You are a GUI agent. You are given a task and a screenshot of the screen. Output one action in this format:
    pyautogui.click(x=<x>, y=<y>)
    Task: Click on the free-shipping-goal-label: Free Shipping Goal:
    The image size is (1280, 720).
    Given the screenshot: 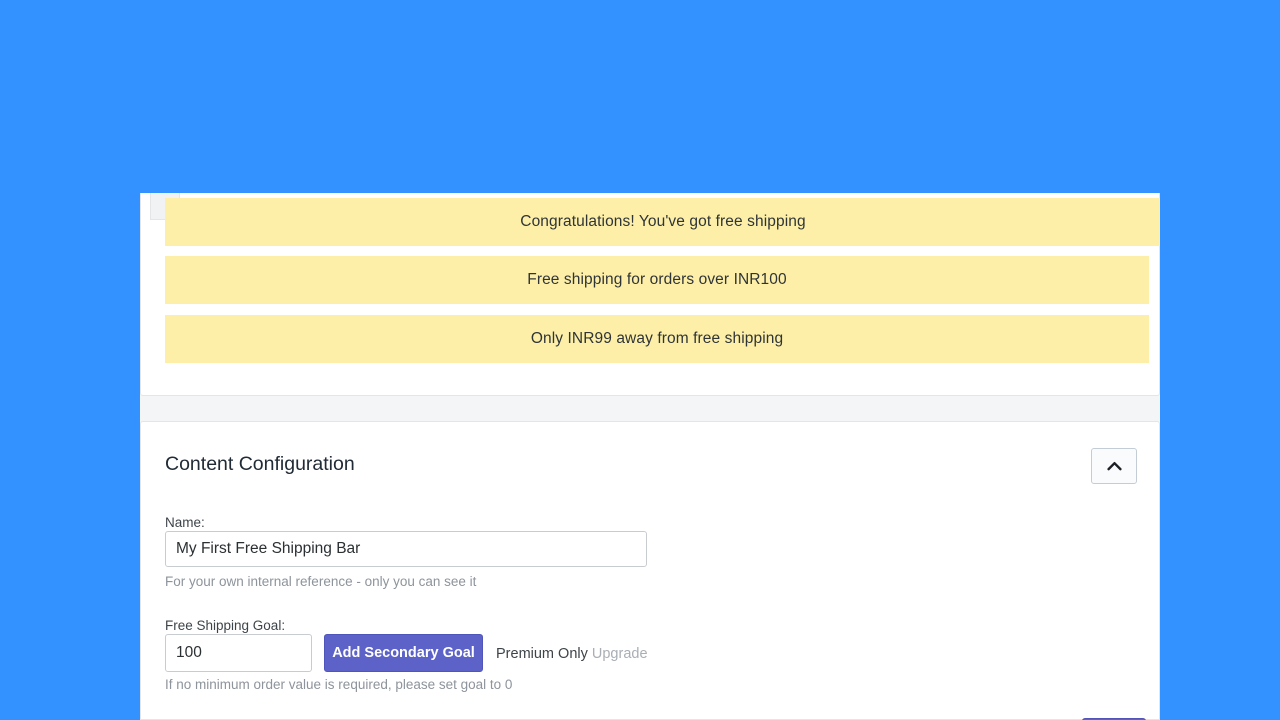 What is the action you would take?
    pyautogui.click(x=225, y=625)
    